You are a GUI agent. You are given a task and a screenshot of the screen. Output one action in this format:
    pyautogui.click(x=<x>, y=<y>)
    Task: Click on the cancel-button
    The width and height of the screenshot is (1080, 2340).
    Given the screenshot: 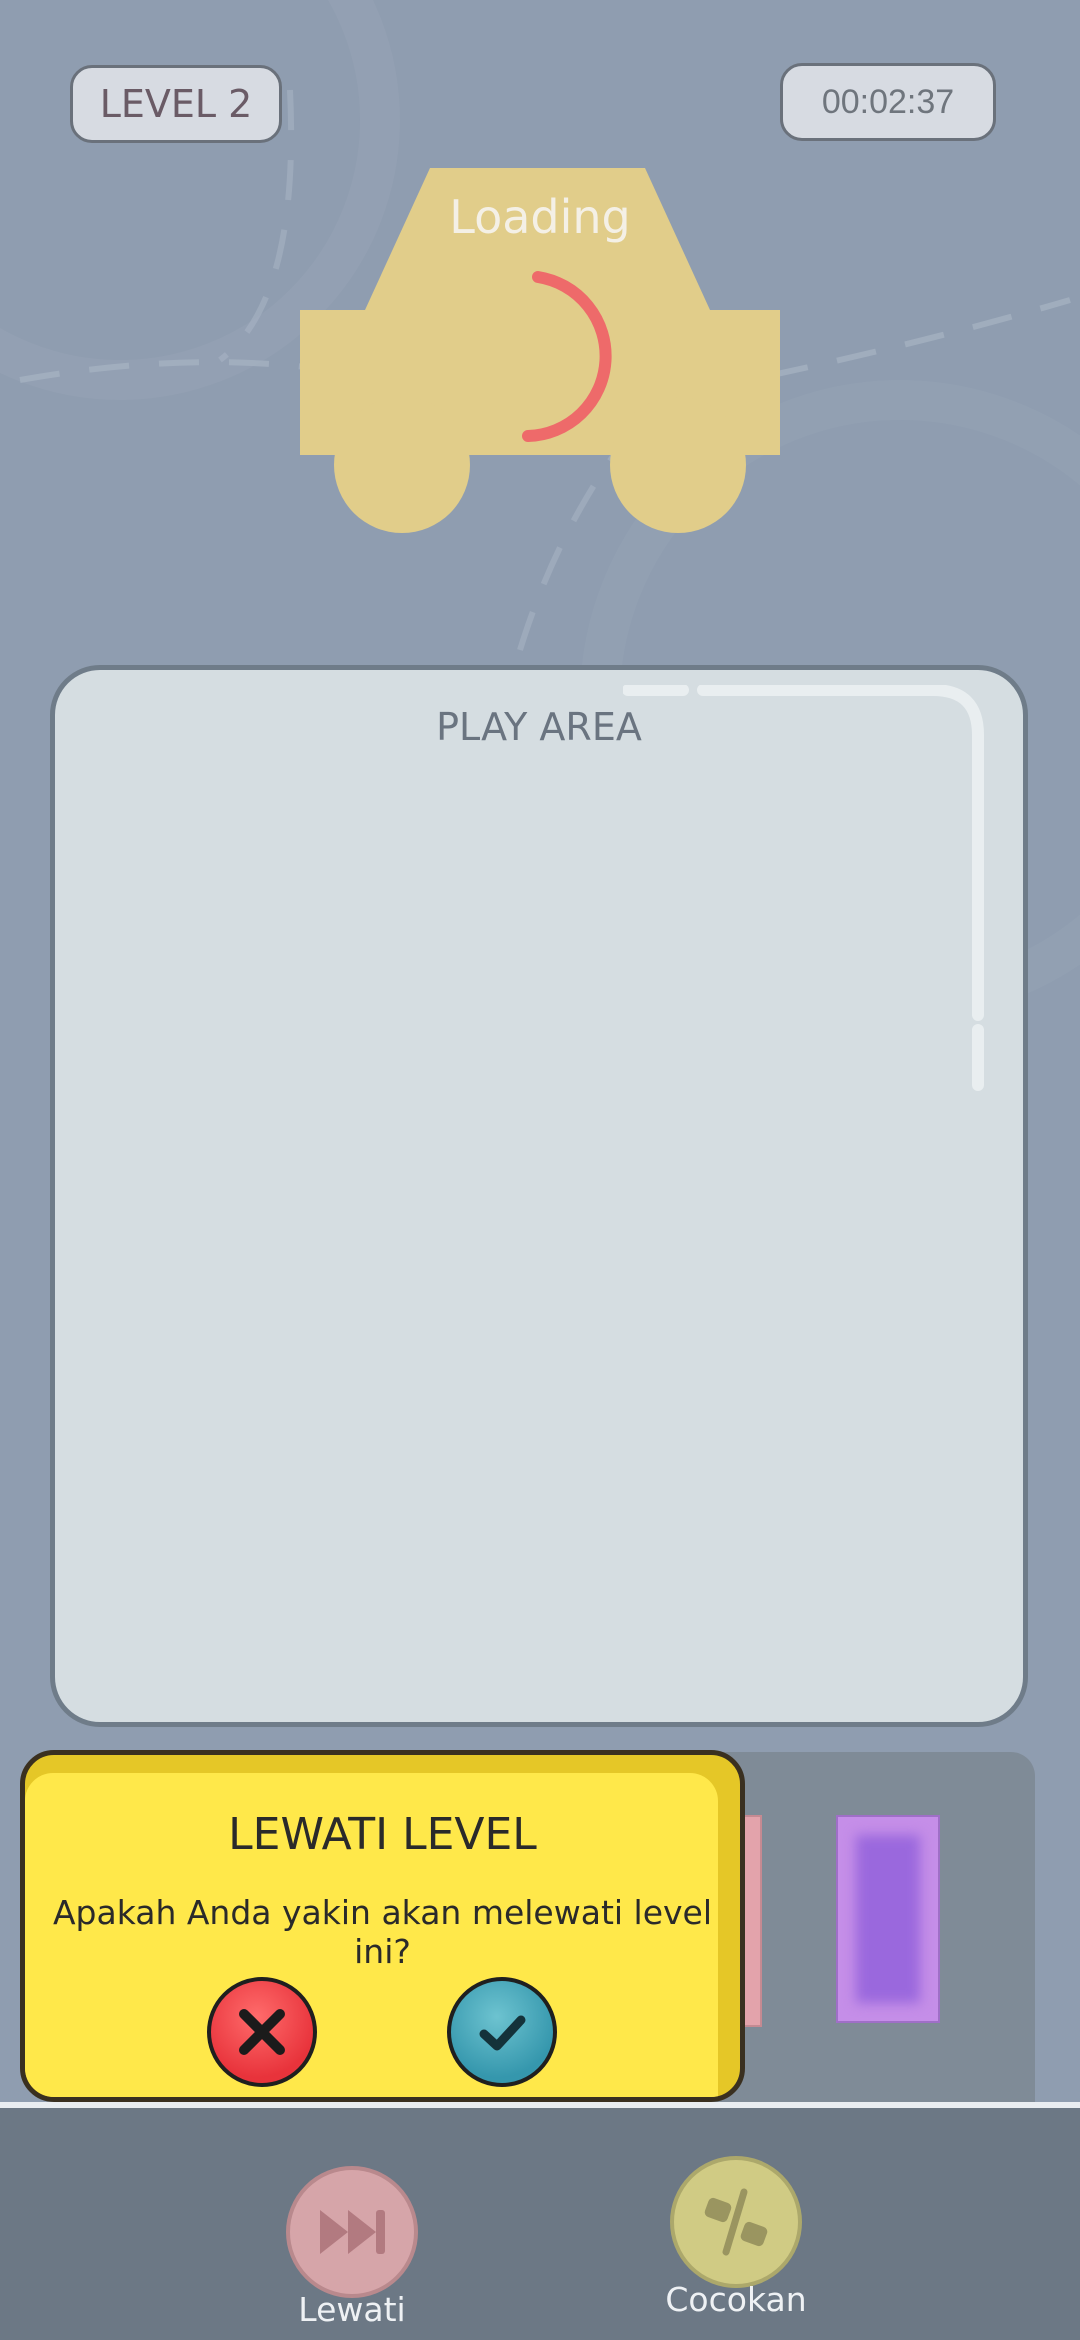 What is the action you would take?
    pyautogui.click(x=262, y=2032)
    